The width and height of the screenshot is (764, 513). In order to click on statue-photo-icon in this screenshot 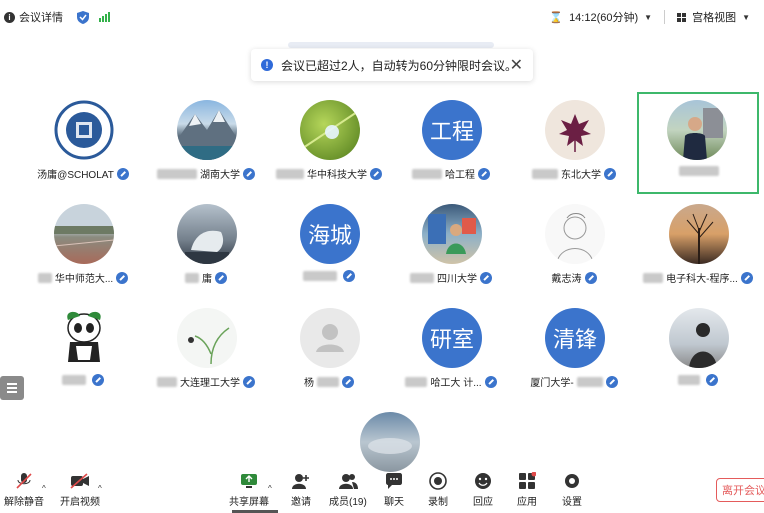, I will do `click(207, 247)`.